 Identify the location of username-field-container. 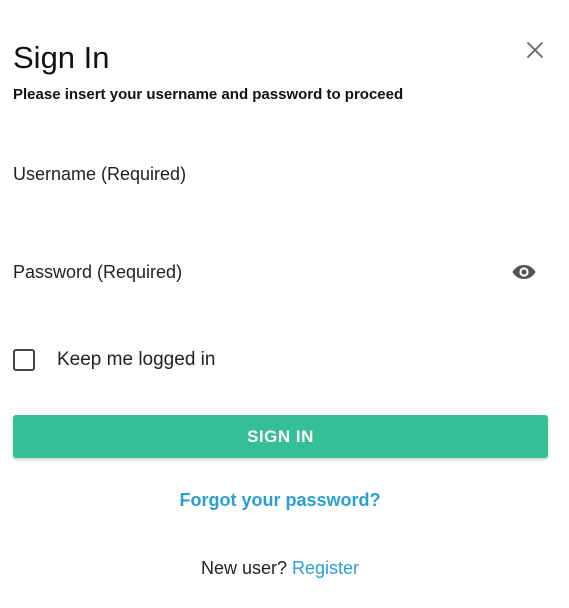
(280, 174).